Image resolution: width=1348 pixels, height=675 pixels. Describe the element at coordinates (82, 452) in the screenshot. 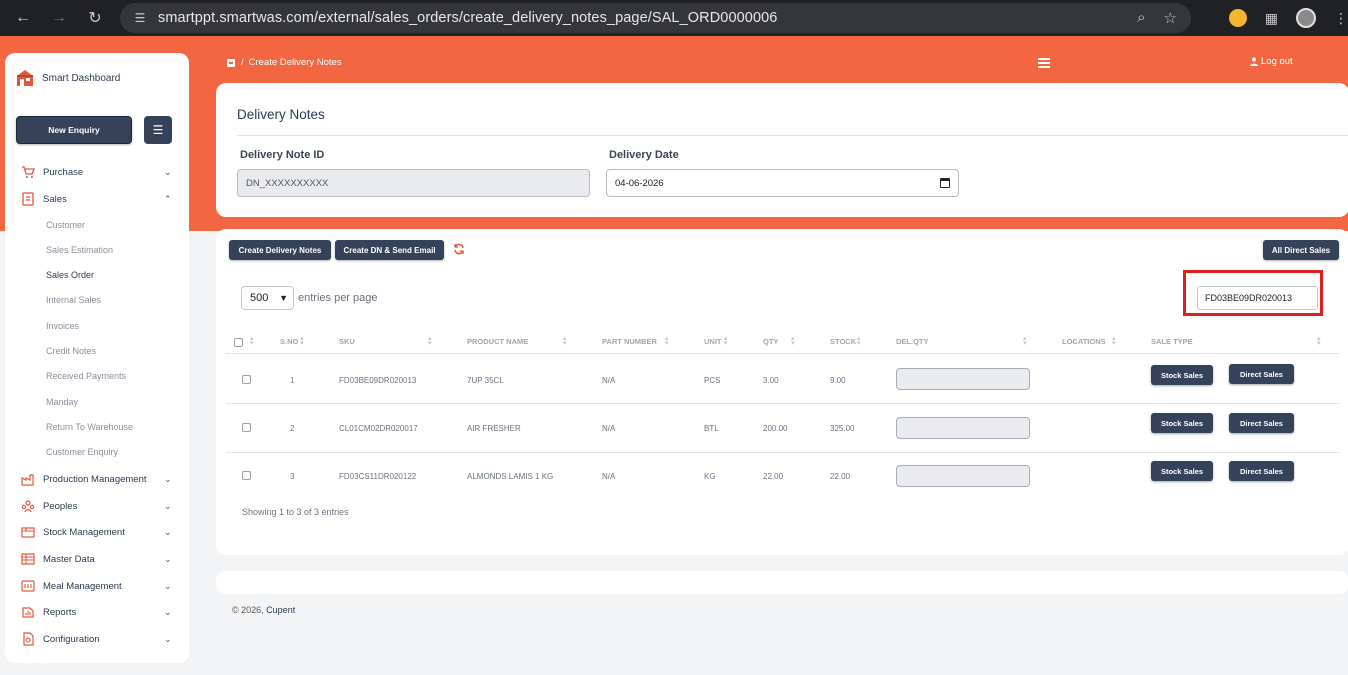

I see `sidebar-subitem-customer-enquiry: Customer Enquiry` at that location.